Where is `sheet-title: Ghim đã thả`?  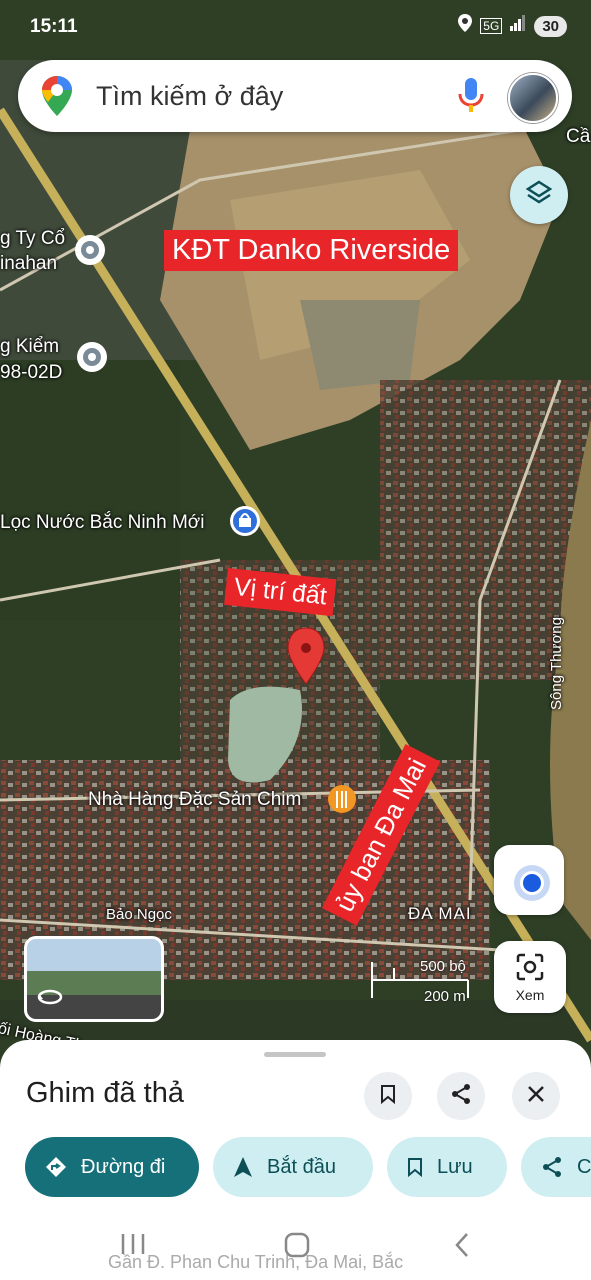
sheet-title: Ghim đã thả is located at coordinates (105, 1093).